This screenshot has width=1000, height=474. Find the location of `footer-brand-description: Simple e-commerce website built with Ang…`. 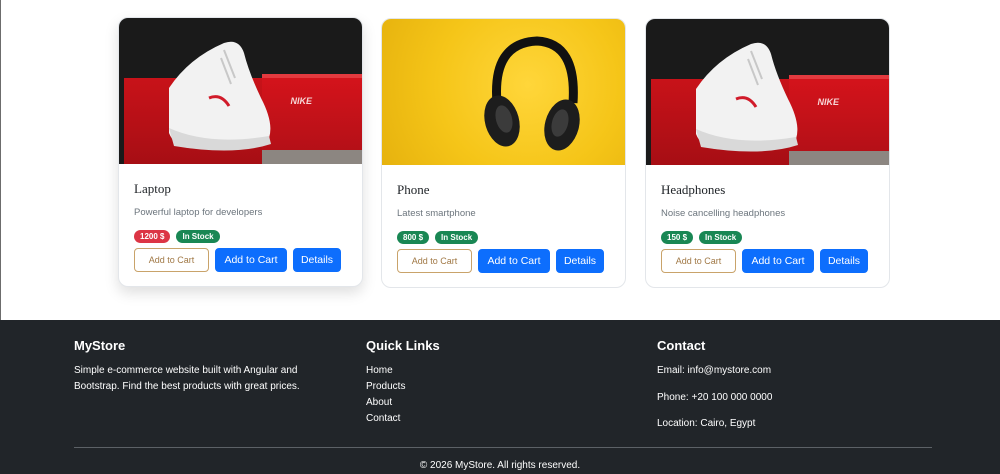

footer-brand-description: Simple e-commerce website built with Ang… is located at coordinates (187, 378).